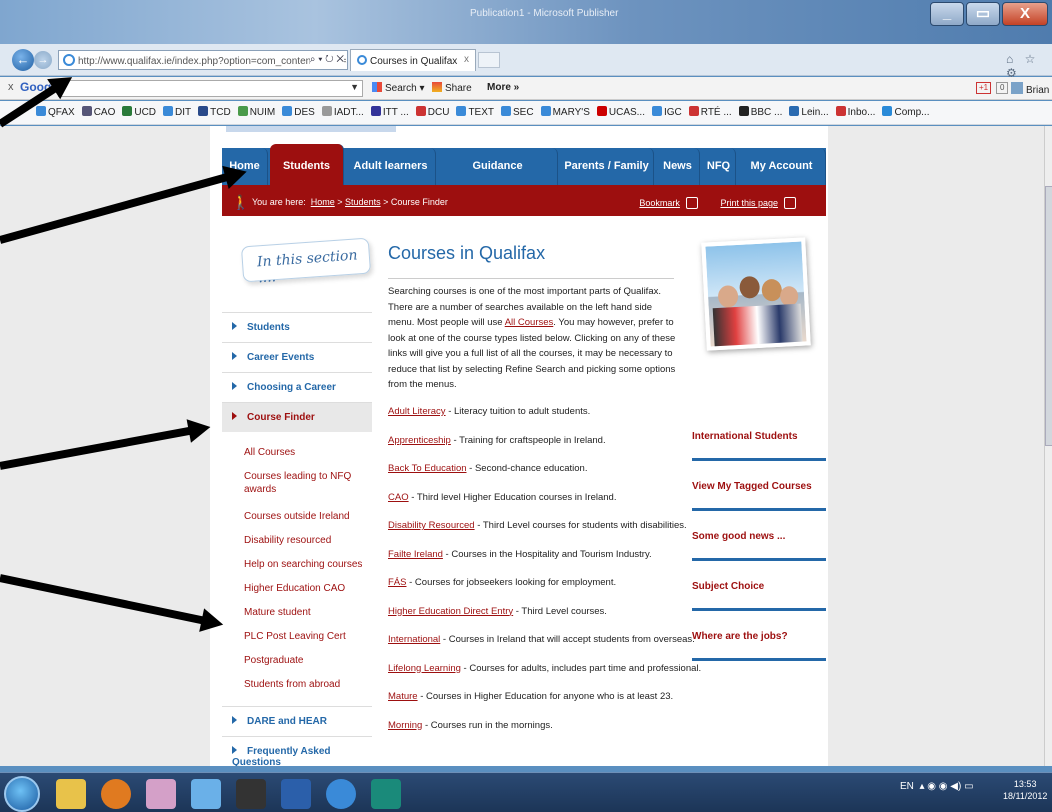 This screenshot has height=812, width=1052. What do you see at coordinates (304, 564) in the screenshot?
I see `sidebar-subitem: Help on searching courses` at bounding box center [304, 564].